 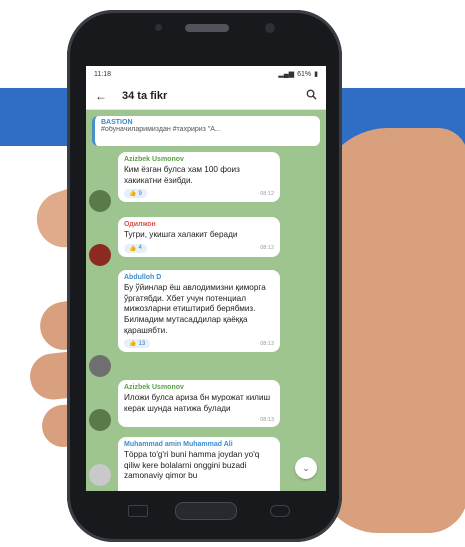 What do you see at coordinates (280, 511) in the screenshot?
I see `back-key` at bounding box center [280, 511].